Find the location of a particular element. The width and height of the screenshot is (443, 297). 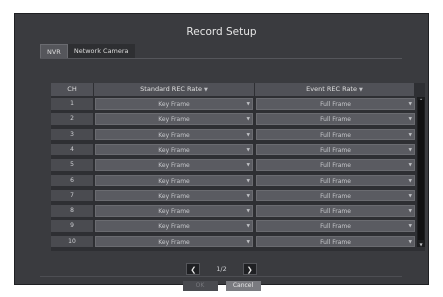

column-header-standard-rec-rate: Standard REC Rate ▼ is located at coordinates (174, 89).